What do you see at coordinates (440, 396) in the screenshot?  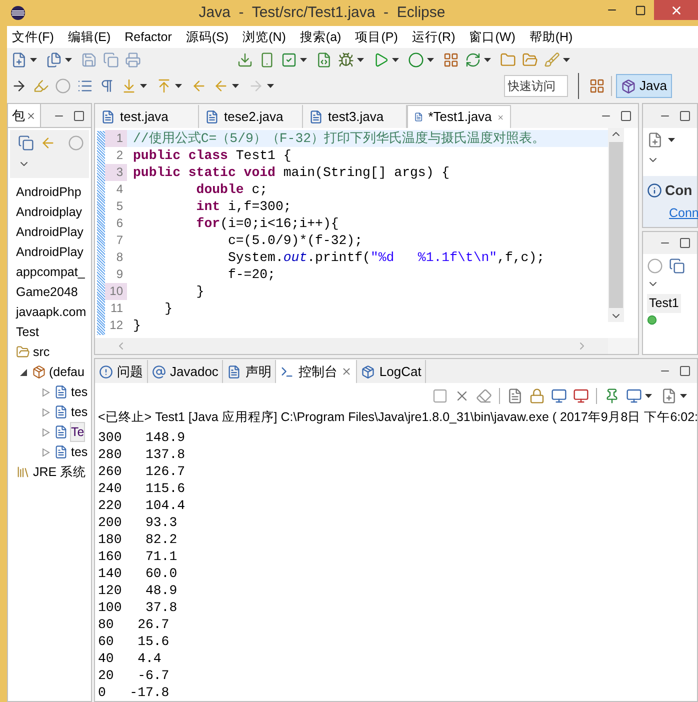 I see `stop-icon` at bounding box center [440, 396].